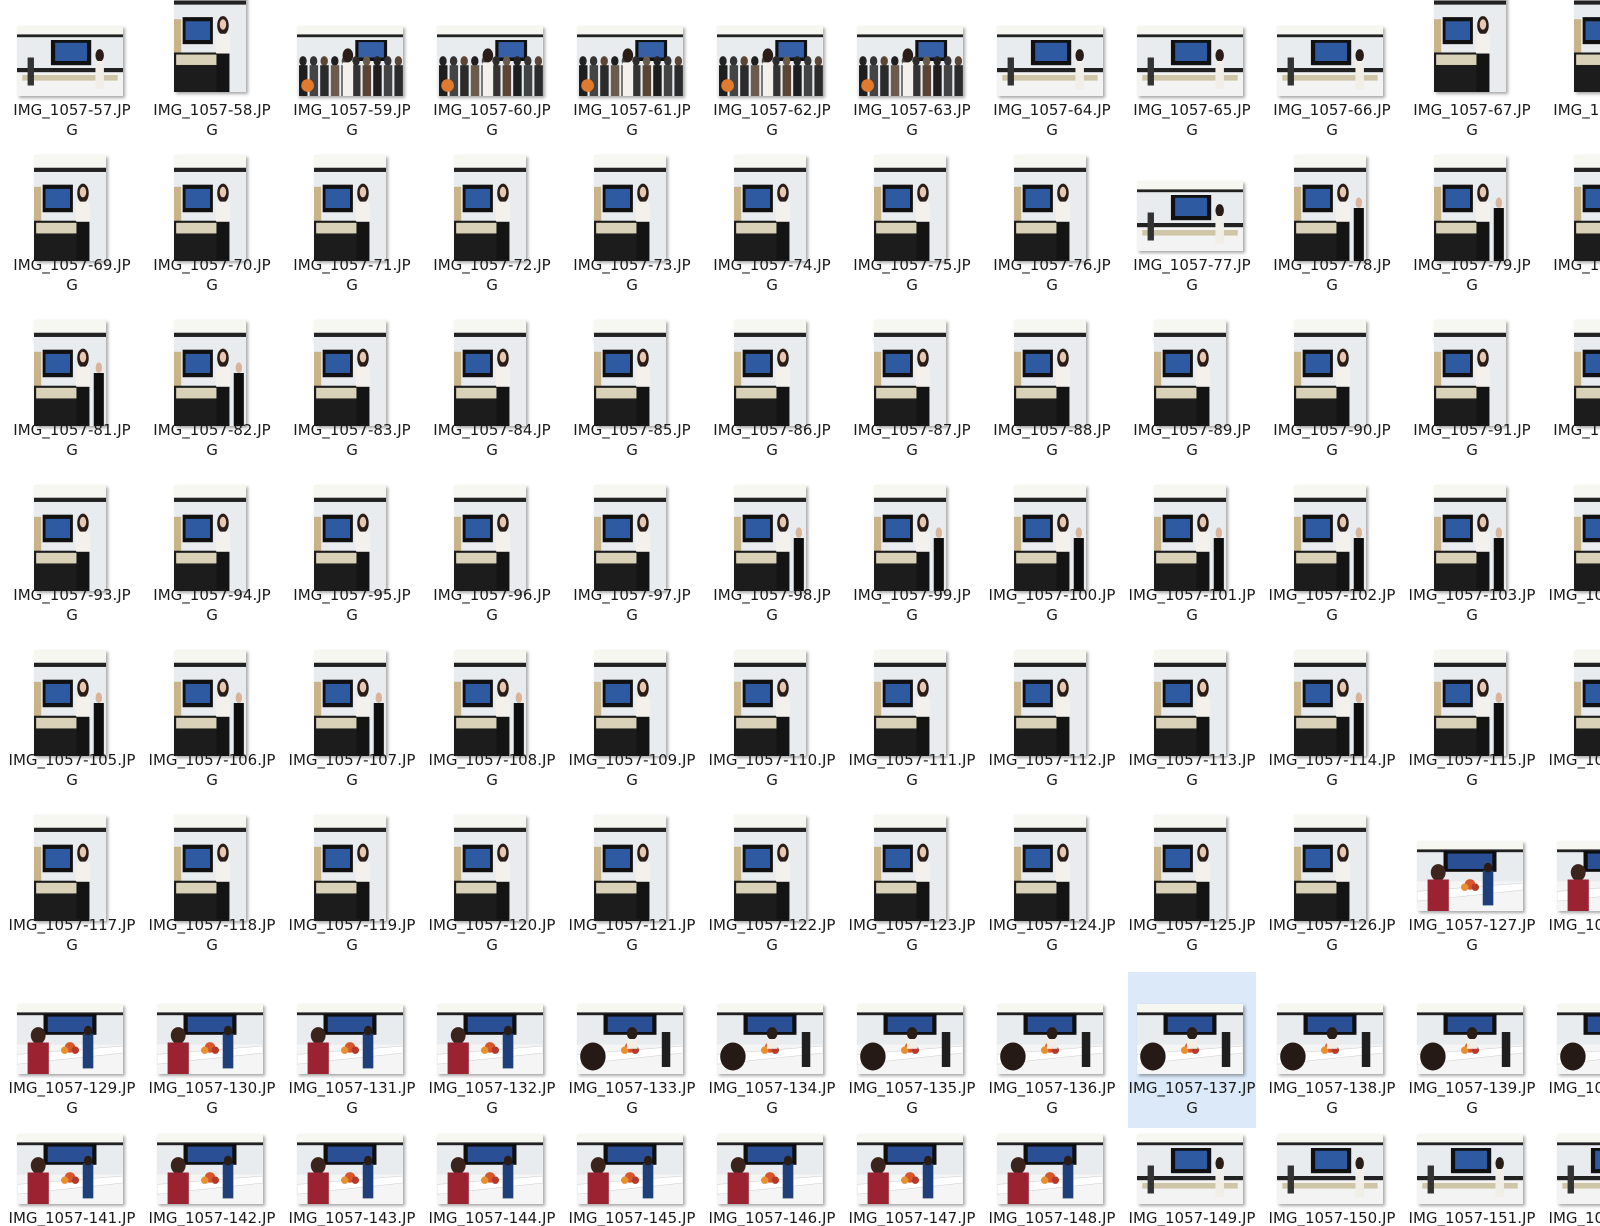 Image resolution: width=1600 pixels, height=1226 pixels. Describe the element at coordinates (1472, 1217) in the screenshot. I see `file-name-label: IMG_1057-151.JPG` at that location.